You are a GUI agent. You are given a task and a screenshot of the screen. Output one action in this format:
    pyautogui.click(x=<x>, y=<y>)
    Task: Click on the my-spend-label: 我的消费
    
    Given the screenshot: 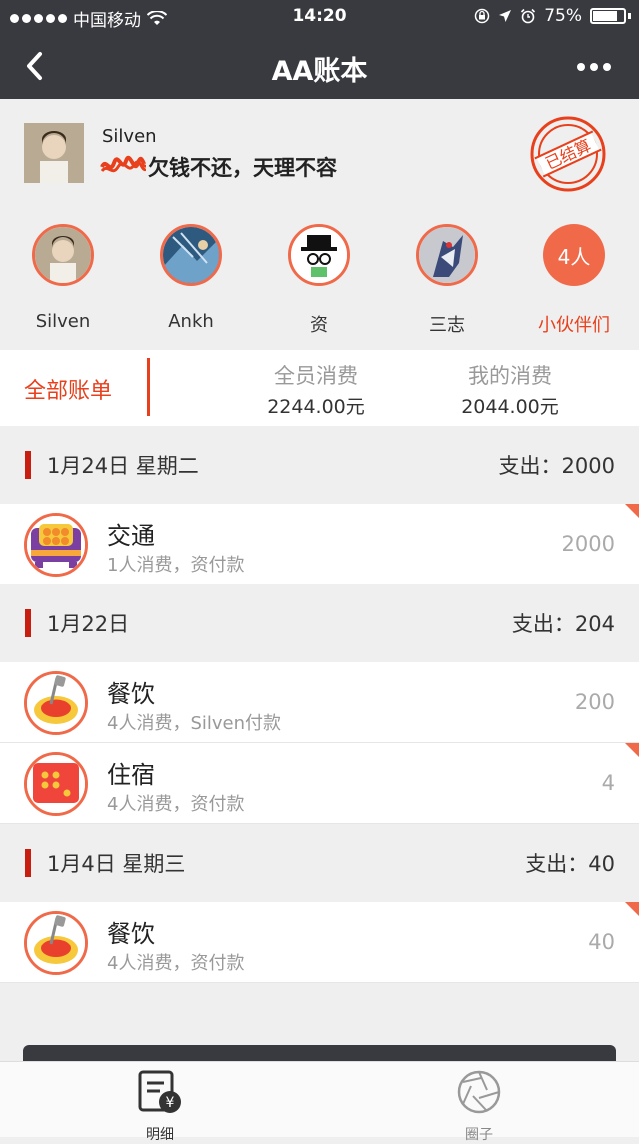 What is the action you would take?
    pyautogui.click(x=510, y=376)
    